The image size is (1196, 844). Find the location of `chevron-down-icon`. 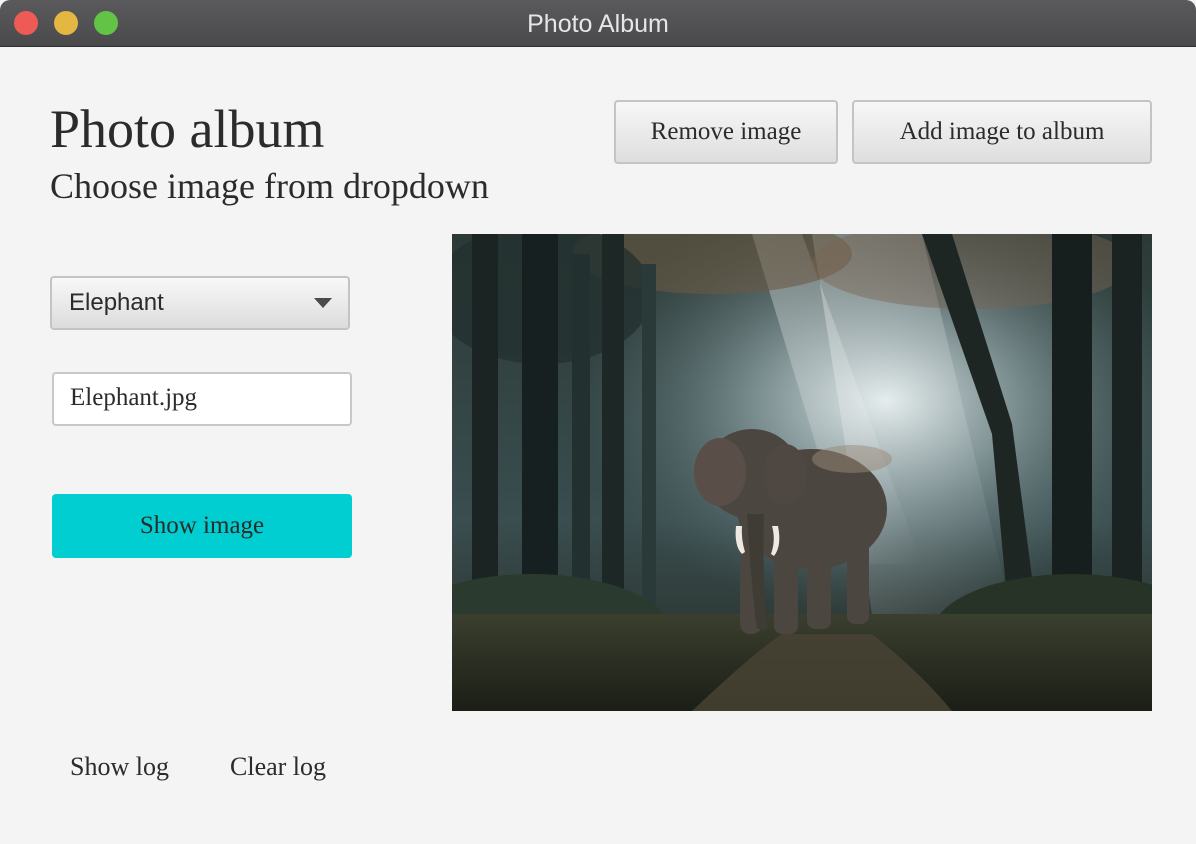

chevron-down-icon is located at coordinates (323, 303).